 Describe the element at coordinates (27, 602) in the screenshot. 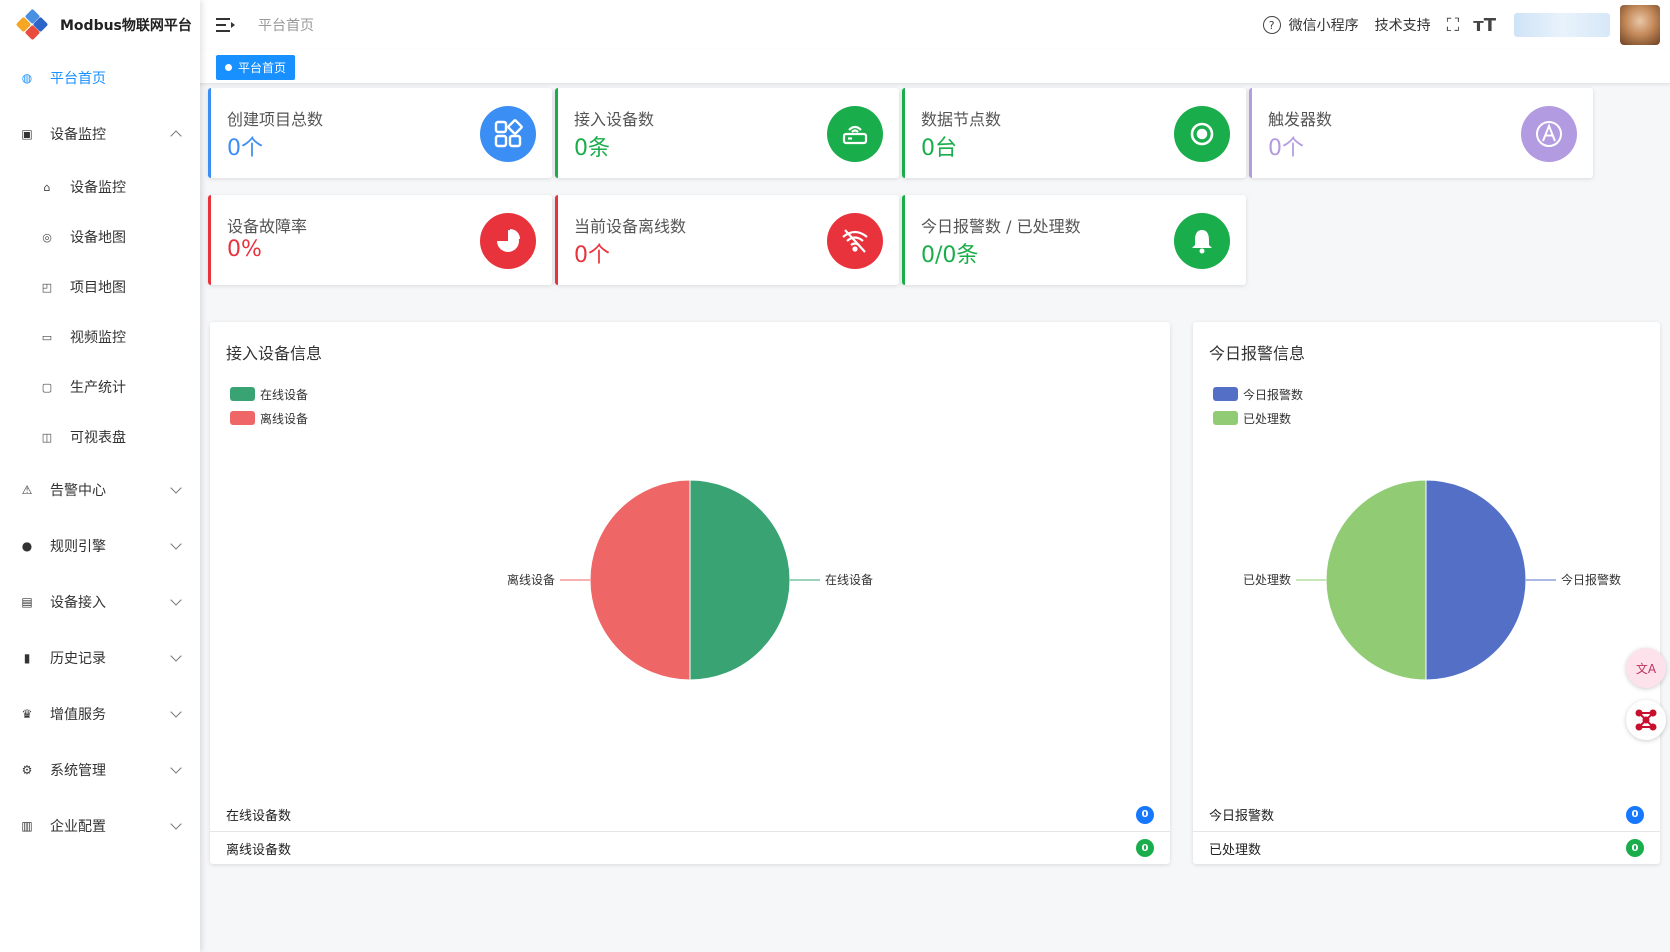

I see `server-icon: ▤` at that location.